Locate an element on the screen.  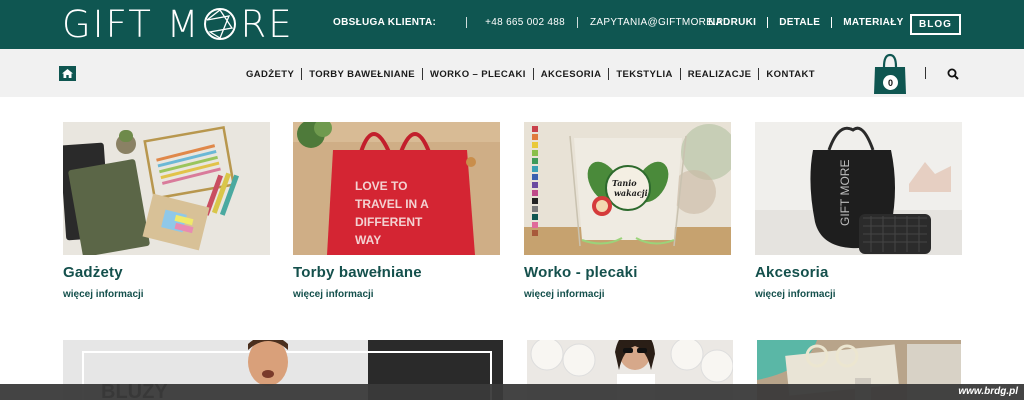
logo: GIFT M RE is located at coordinates (178, 24).